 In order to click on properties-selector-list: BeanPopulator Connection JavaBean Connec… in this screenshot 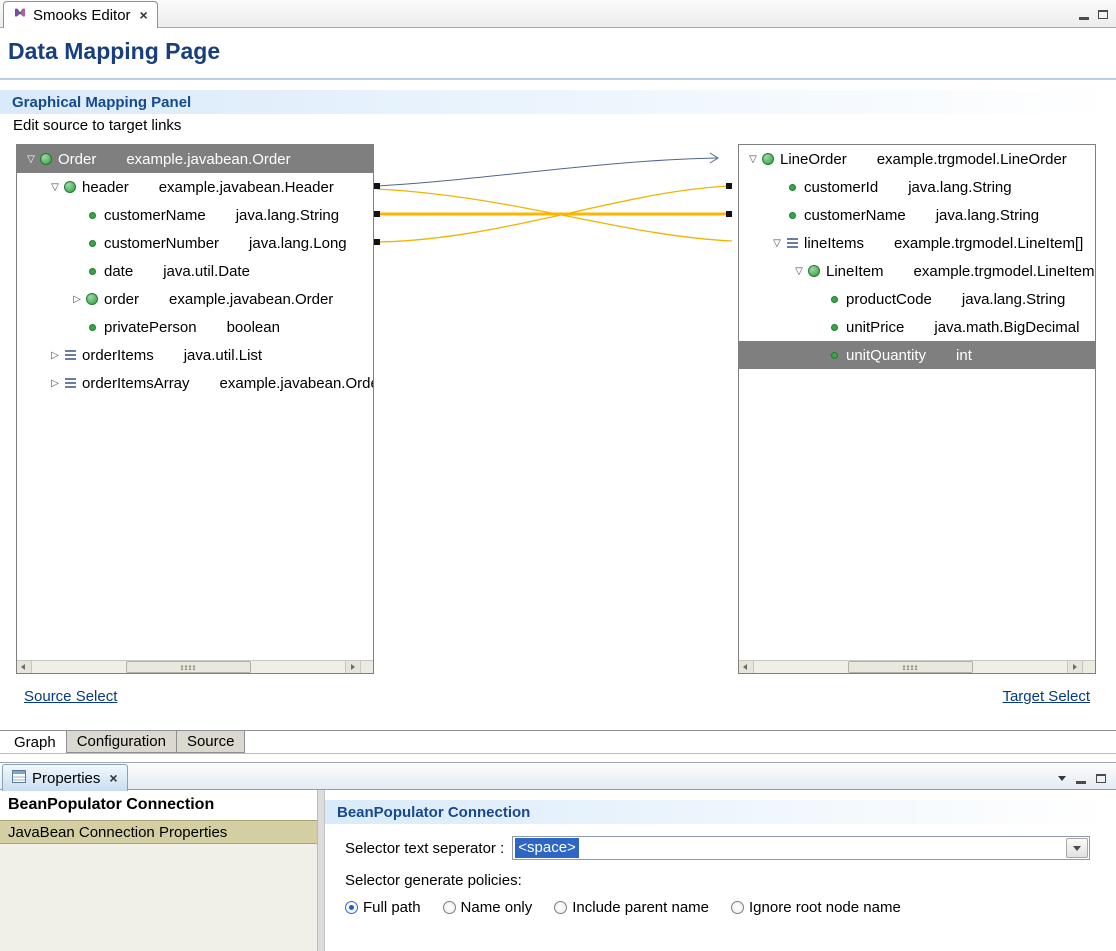, I will do `click(159, 870)`.